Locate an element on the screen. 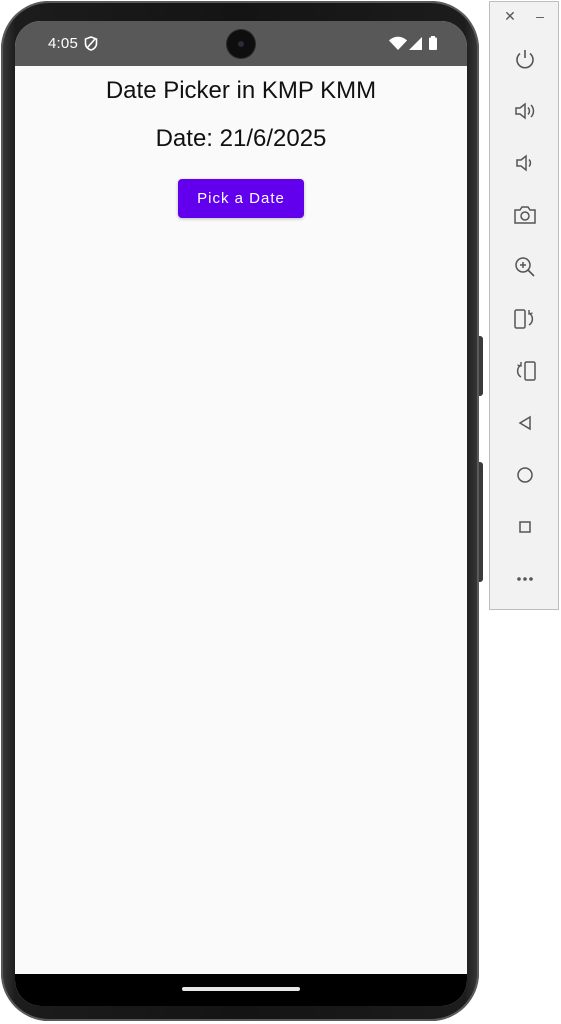 Image resolution: width=561 pixels, height=1024 pixels. front-camera is located at coordinates (241, 44).